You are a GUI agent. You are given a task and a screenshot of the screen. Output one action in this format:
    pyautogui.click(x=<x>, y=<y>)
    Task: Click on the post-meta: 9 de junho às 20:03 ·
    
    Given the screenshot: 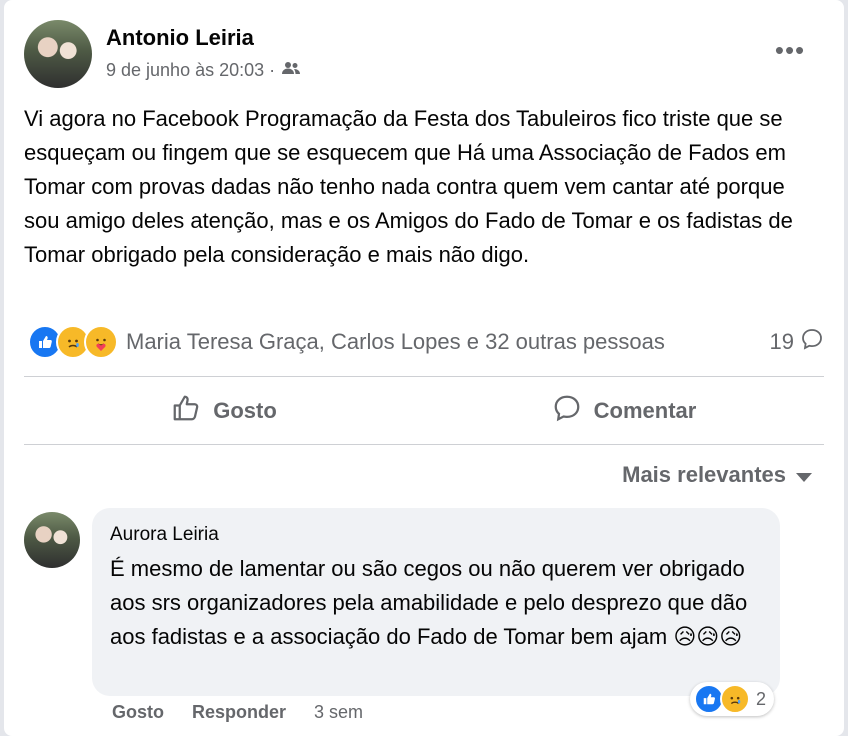 What is the action you would take?
    pyautogui.click(x=203, y=70)
    